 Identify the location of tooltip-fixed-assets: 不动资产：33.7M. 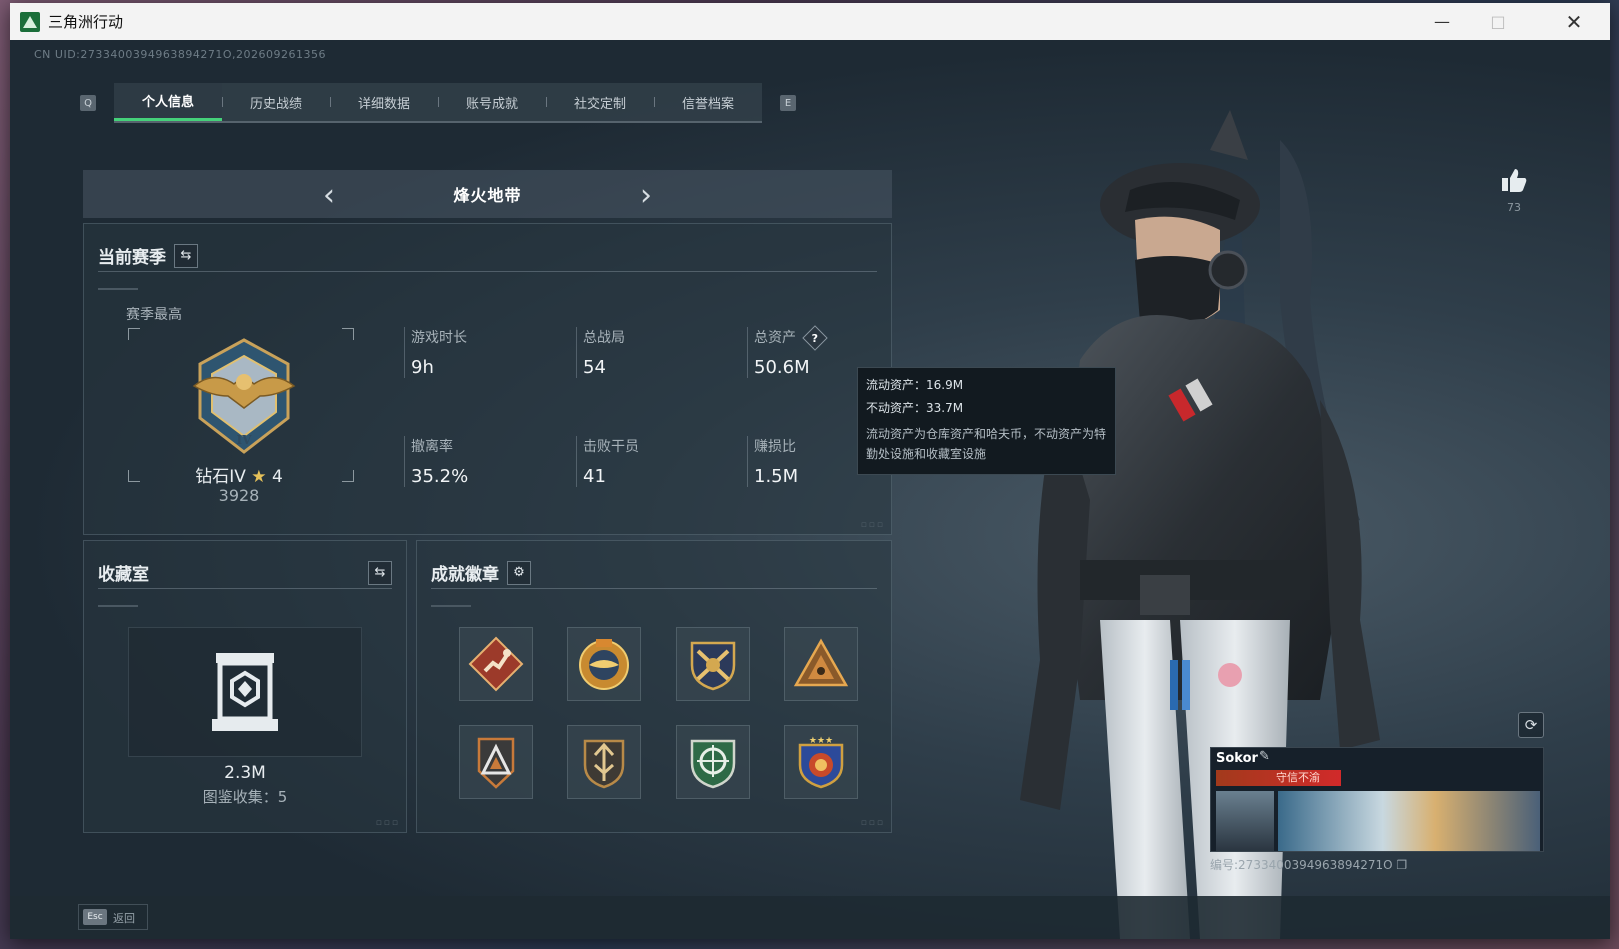
(915, 408).